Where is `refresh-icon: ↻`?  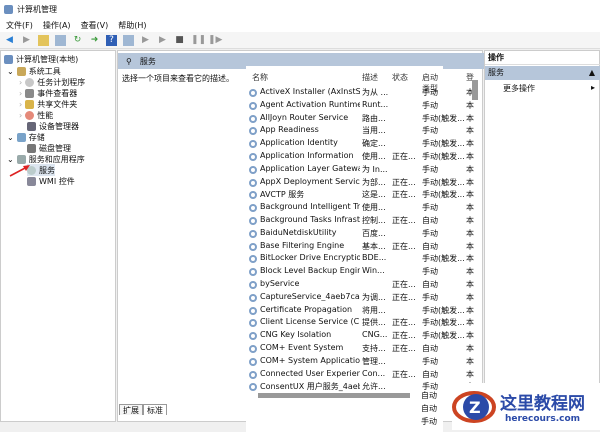
refresh-icon: ↻ is located at coordinates (77, 40).